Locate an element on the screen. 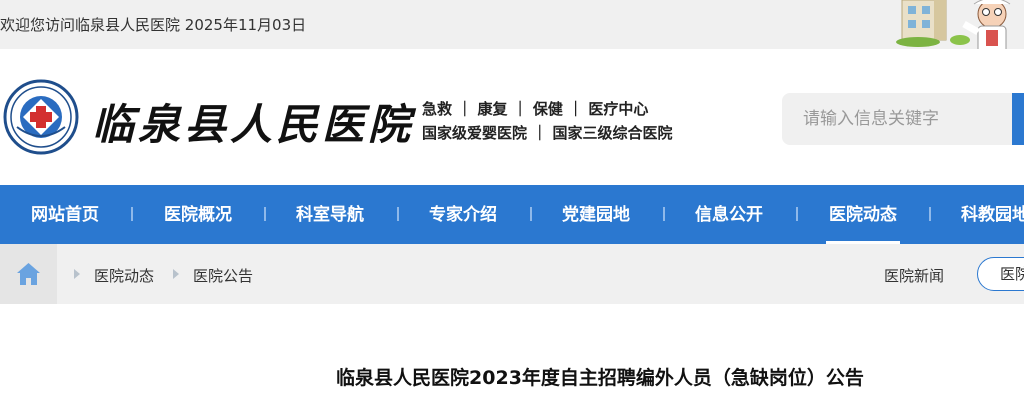  search-box is located at coordinates (903, 119).